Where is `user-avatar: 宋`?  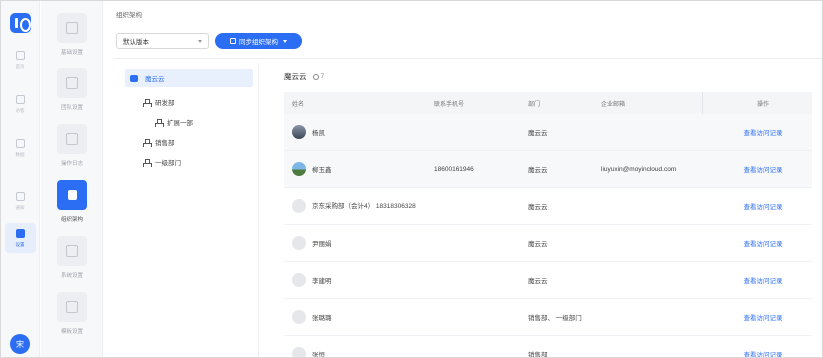
user-avatar: 宋 is located at coordinates (20, 344).